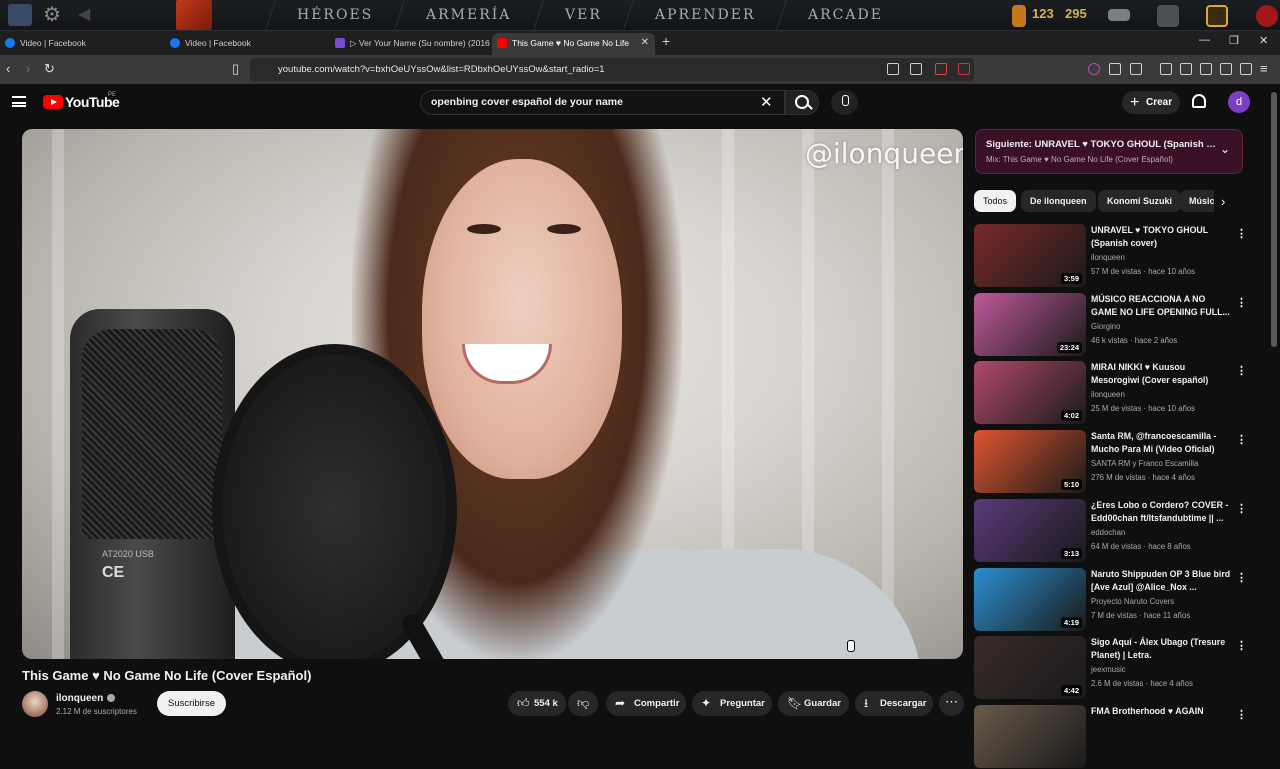 Image resolution: width=1280 pixels, height=769 pixels. What do you see at coordinates (1264, 68) in the screenshot?
I see `menu-icon: ≡` at bounding box center [1264, 68].